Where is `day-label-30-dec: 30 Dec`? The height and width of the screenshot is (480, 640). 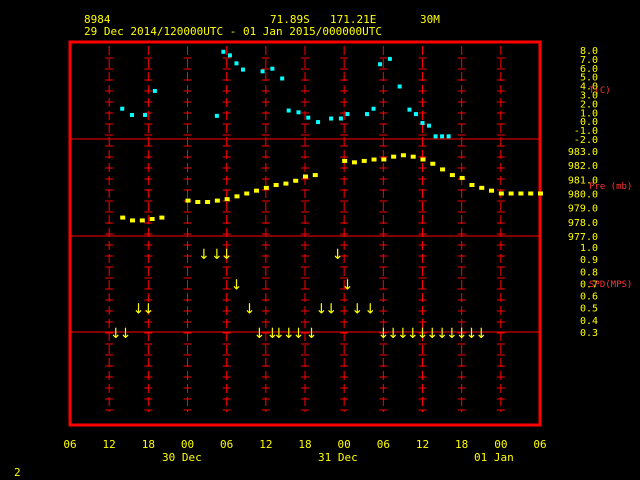
day-label-30-dec: 30 Dec is located at coordinates (182, 457).